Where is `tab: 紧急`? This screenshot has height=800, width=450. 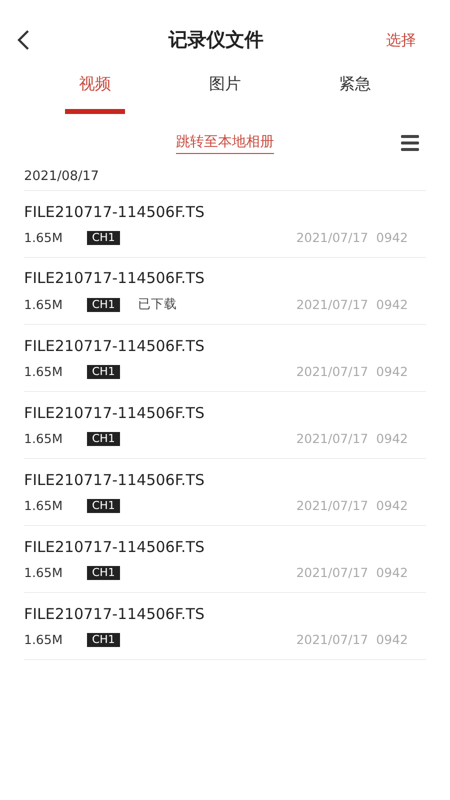
tab: 紧急 is located at coordinates (355, 92).